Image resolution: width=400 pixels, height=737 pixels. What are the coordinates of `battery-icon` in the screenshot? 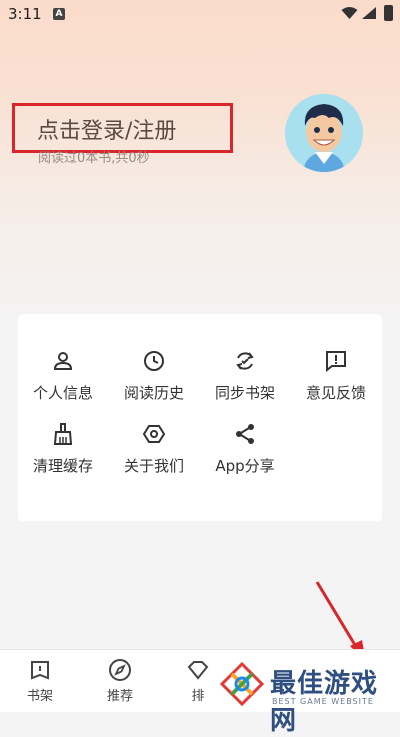 It's located at (388, 13).